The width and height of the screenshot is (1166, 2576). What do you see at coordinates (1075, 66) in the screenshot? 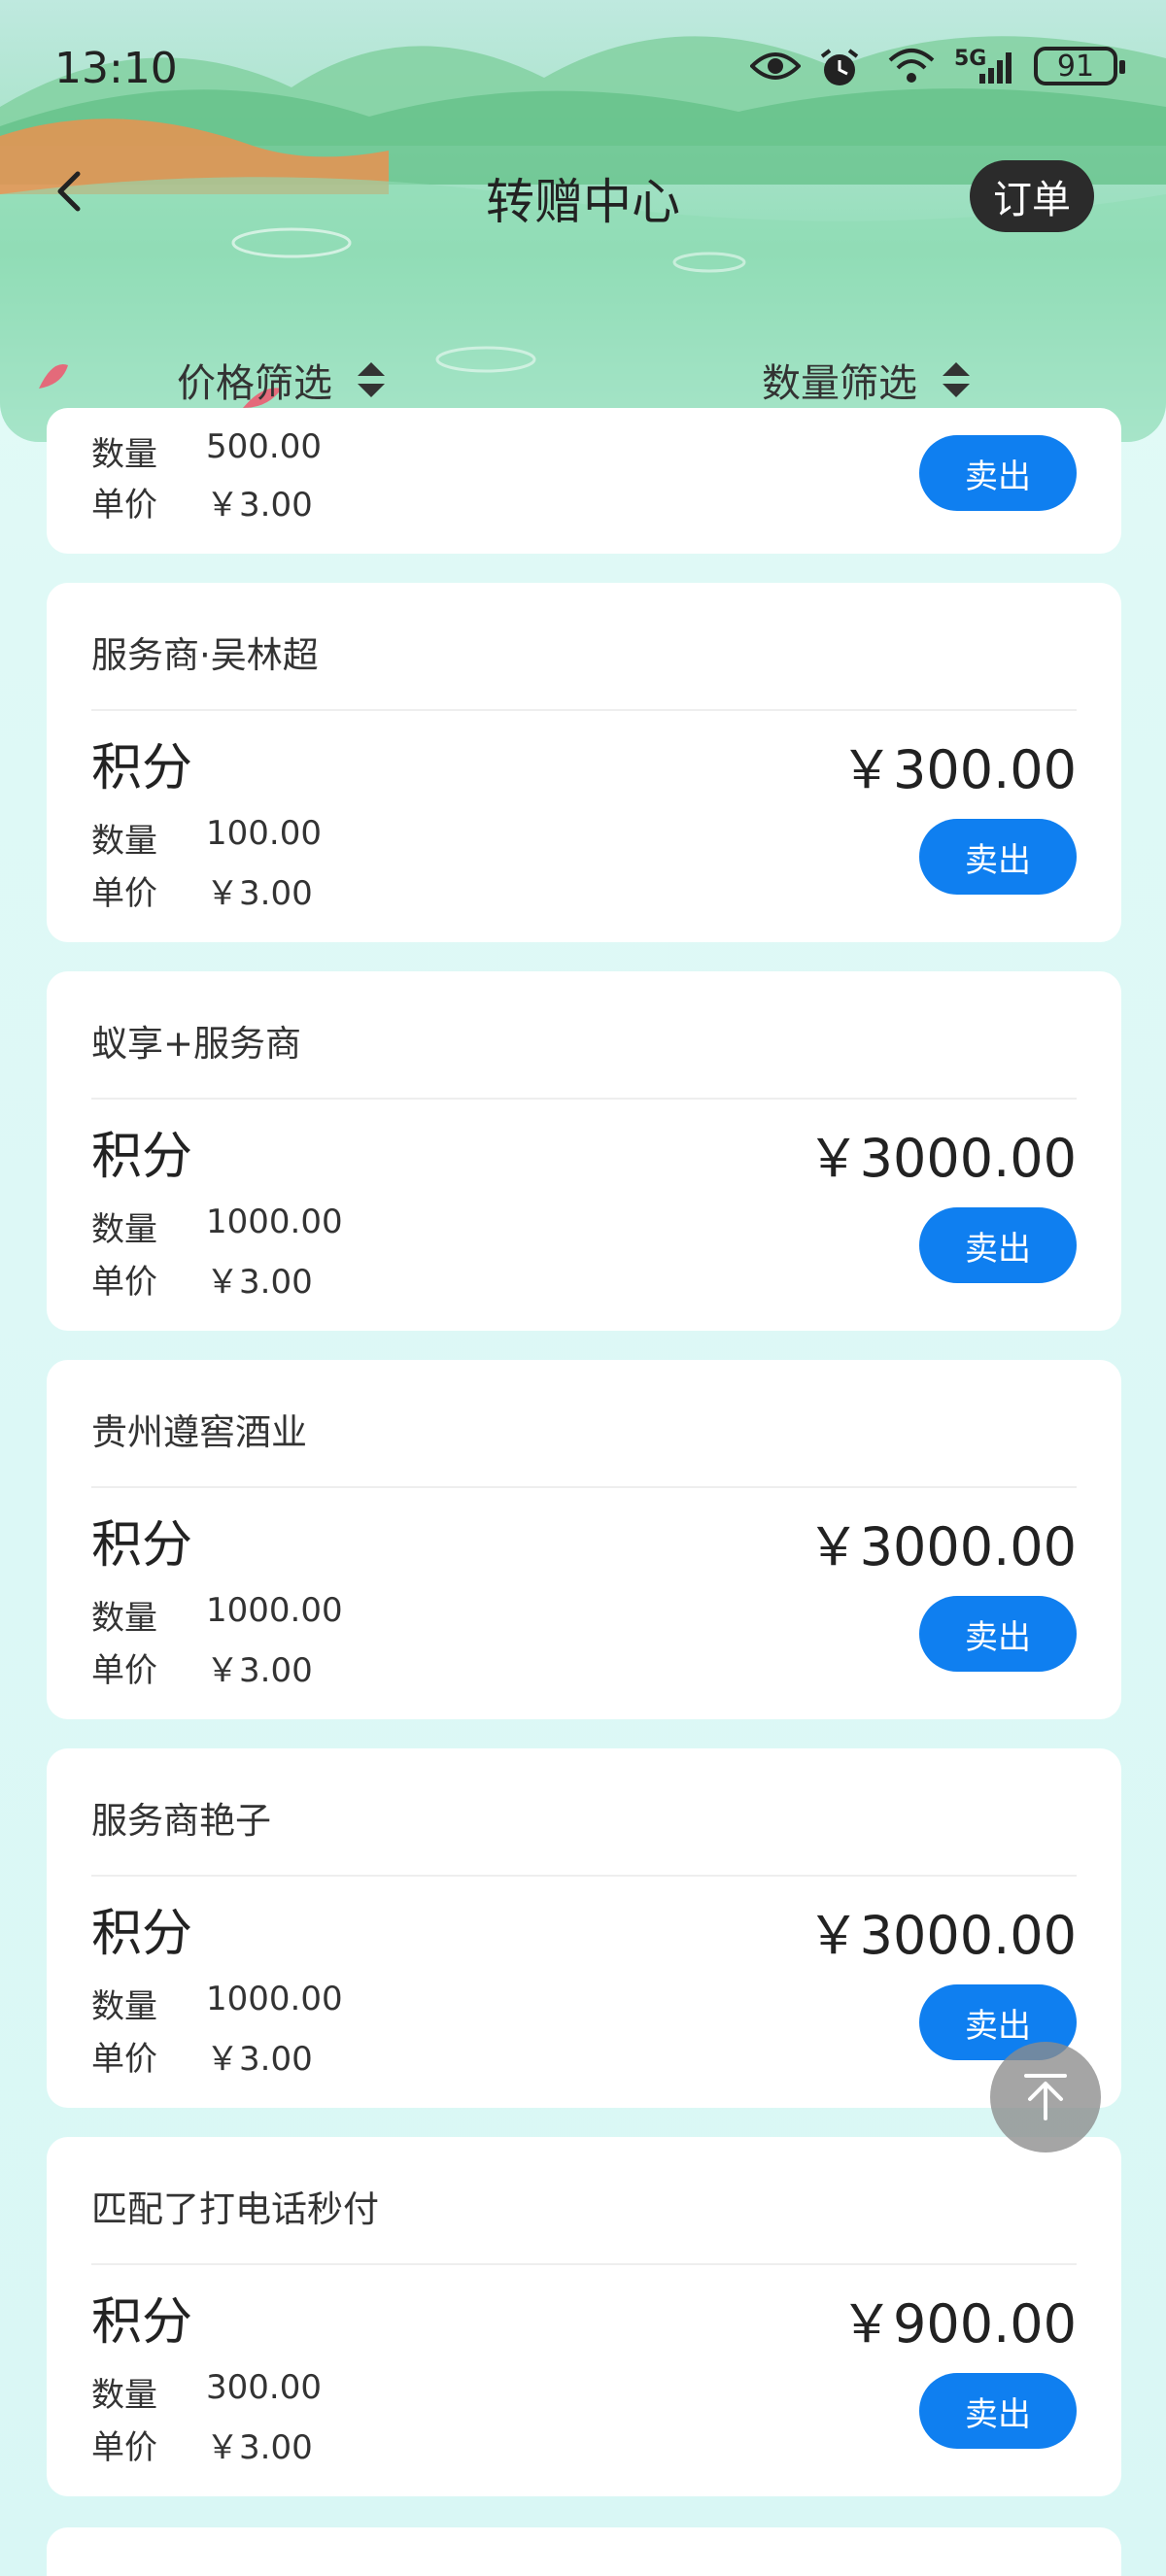
I see `battery-level: 91` at bounding box center [1075, 66].